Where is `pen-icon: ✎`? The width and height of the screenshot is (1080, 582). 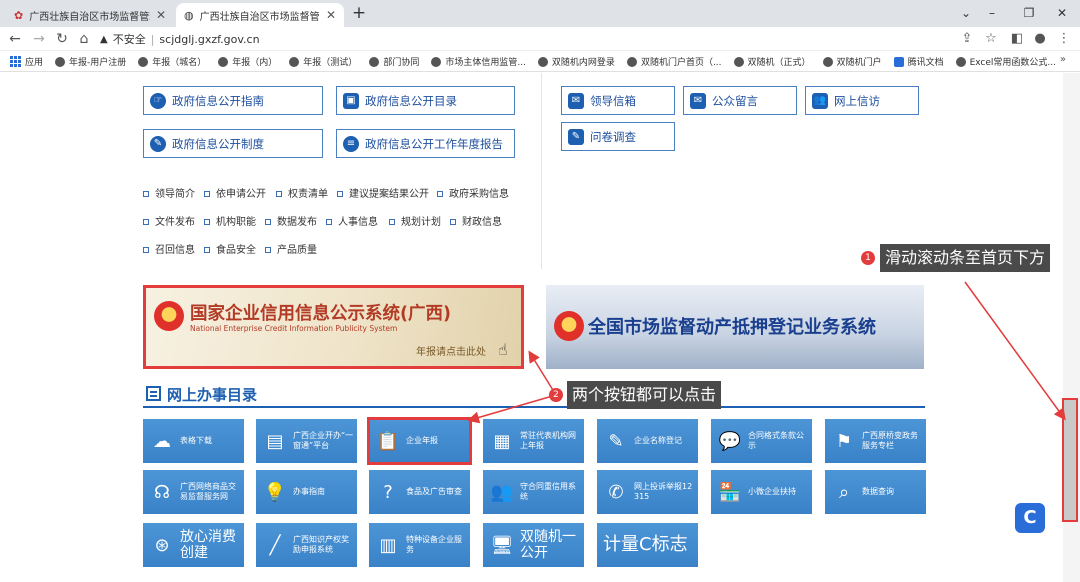 pen-icon: ✎ is located at coordinates (158, 143).